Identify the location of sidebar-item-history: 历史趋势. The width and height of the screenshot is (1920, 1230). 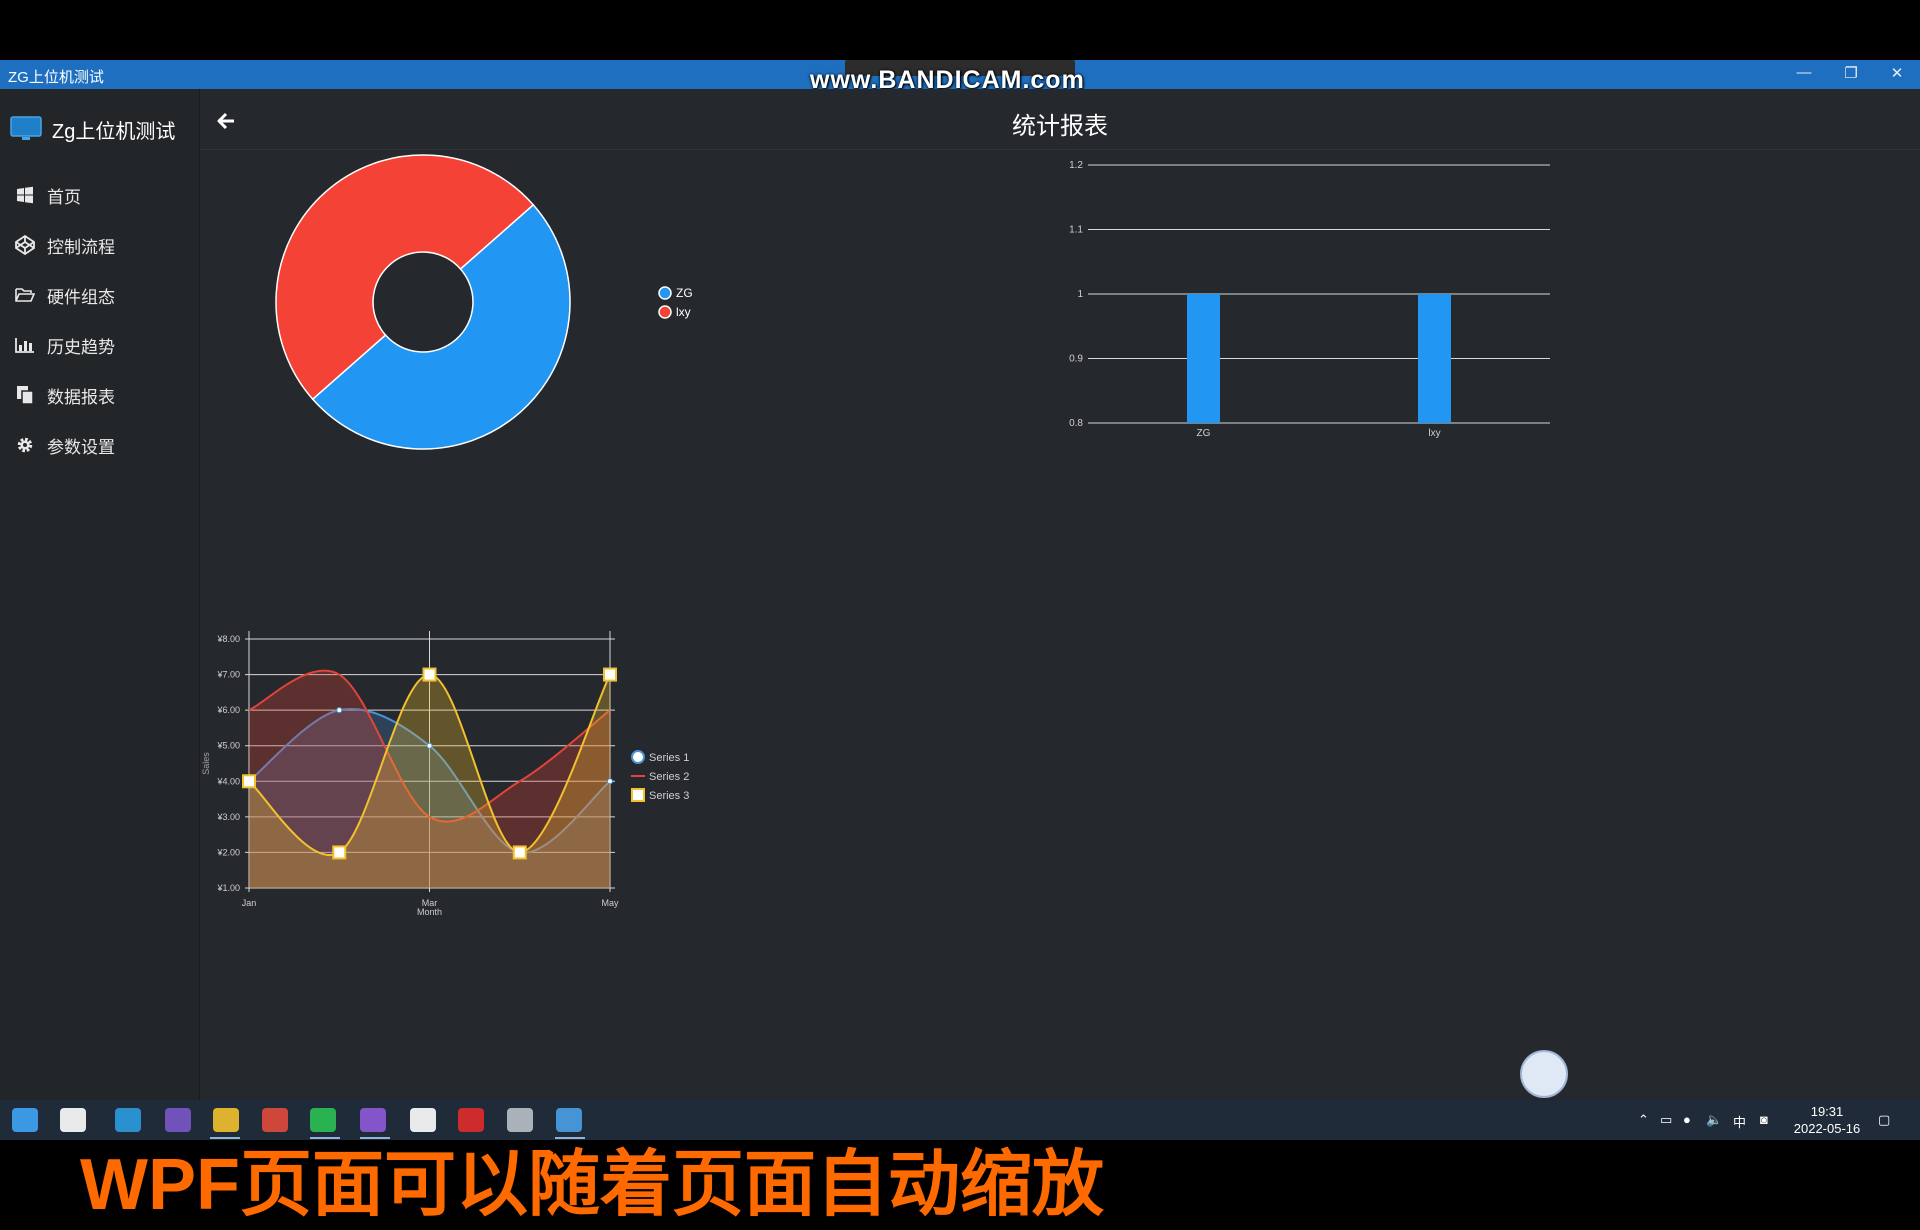
(100, 345).